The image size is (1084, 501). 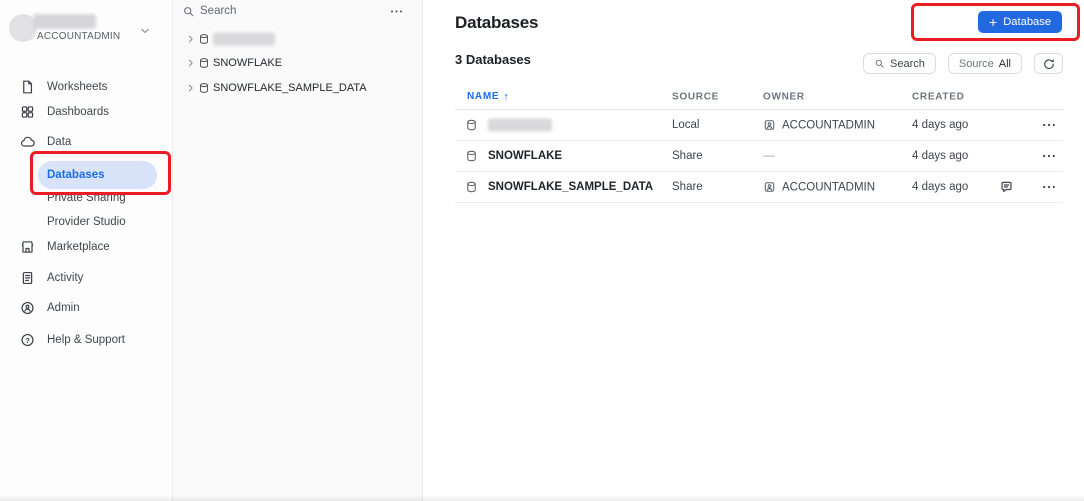 What do you see at coordinates (759, 156) in the screenshot?
I see `table-row-snowflake: SNOWFLAKE Share — 4 days ago` at bounding box center [759, 156].